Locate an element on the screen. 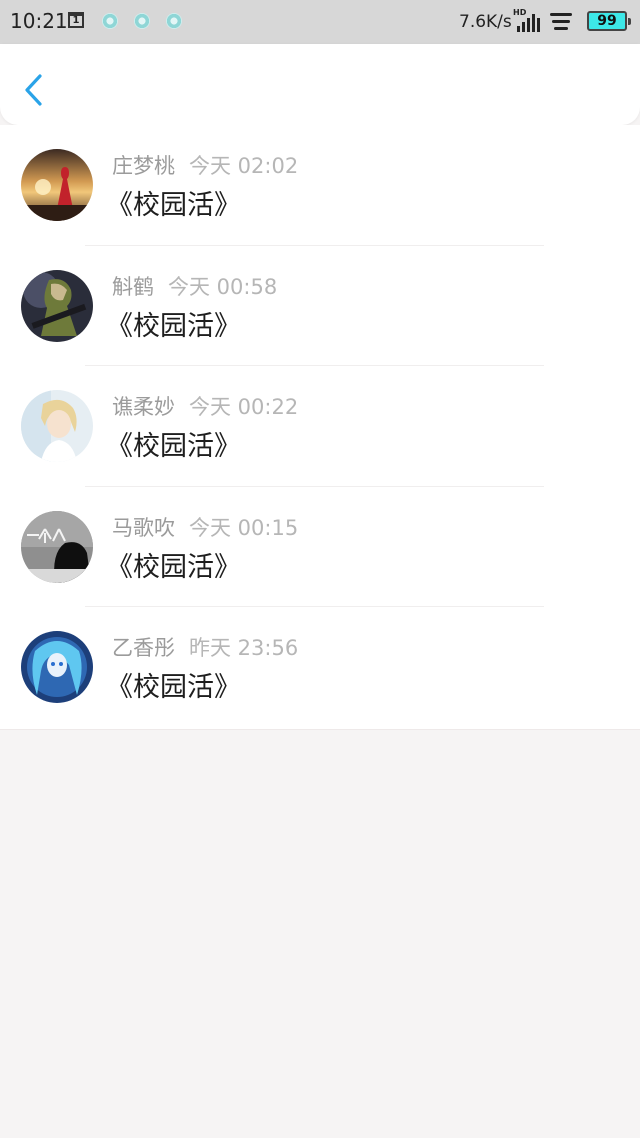  message-meta: 斛鹤 今天 00:58 is located at coordinates (194, 287).